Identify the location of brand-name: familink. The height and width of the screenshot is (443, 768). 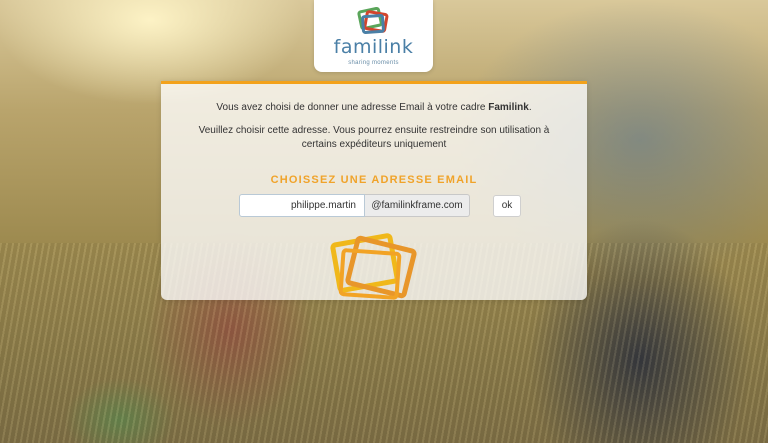
(373, 47).